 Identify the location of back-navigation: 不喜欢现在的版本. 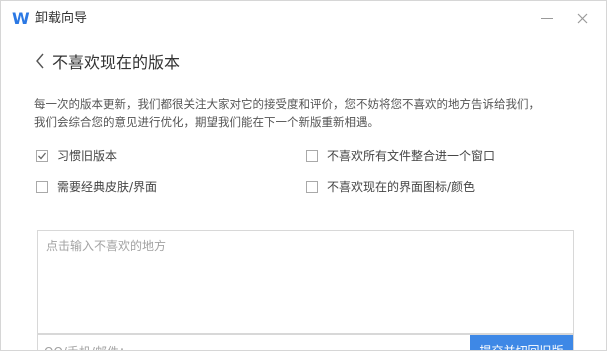
(107, 61).